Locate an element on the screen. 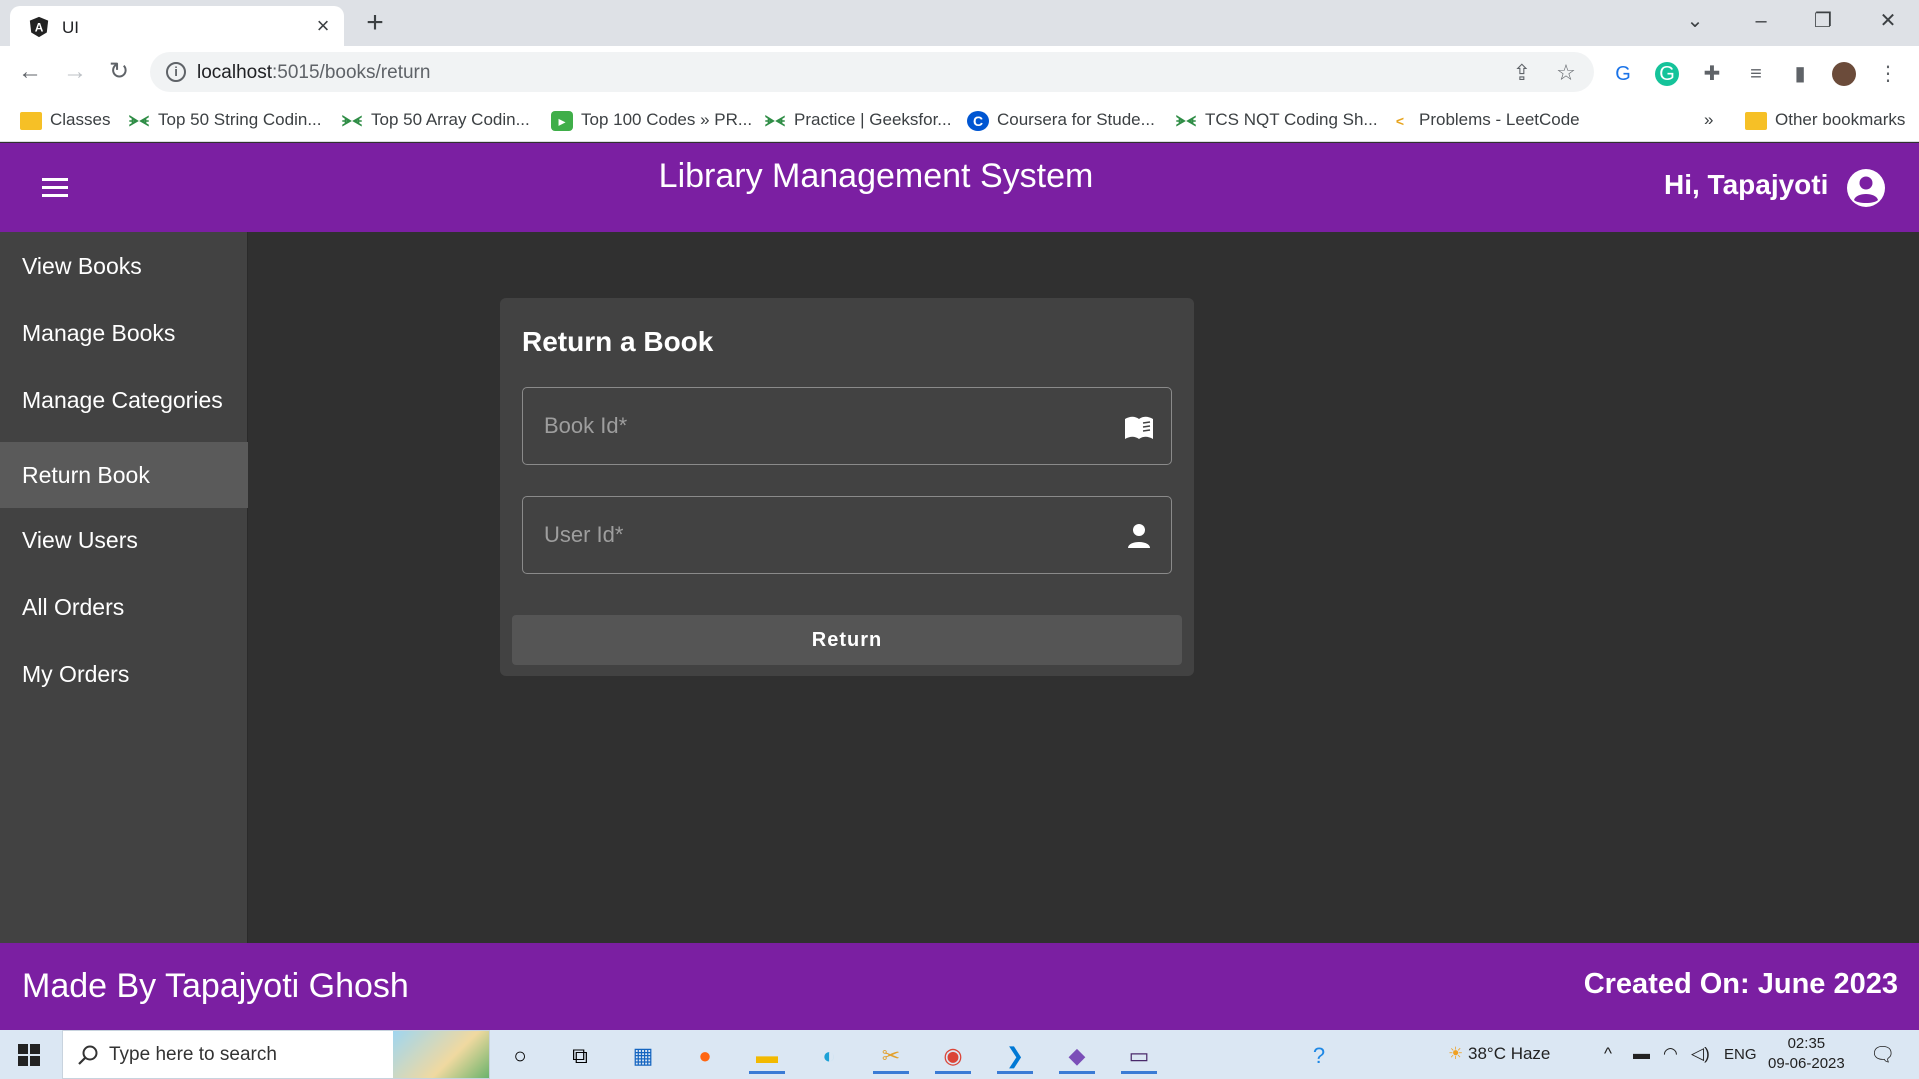  google-translate-icon: G is located at coordinates (1623, 74).